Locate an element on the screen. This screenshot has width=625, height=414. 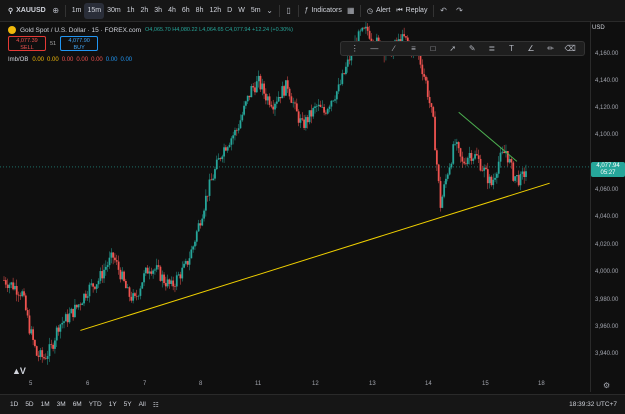
fib-retracement-icon: ≣ is located at coordinates (492, 49).